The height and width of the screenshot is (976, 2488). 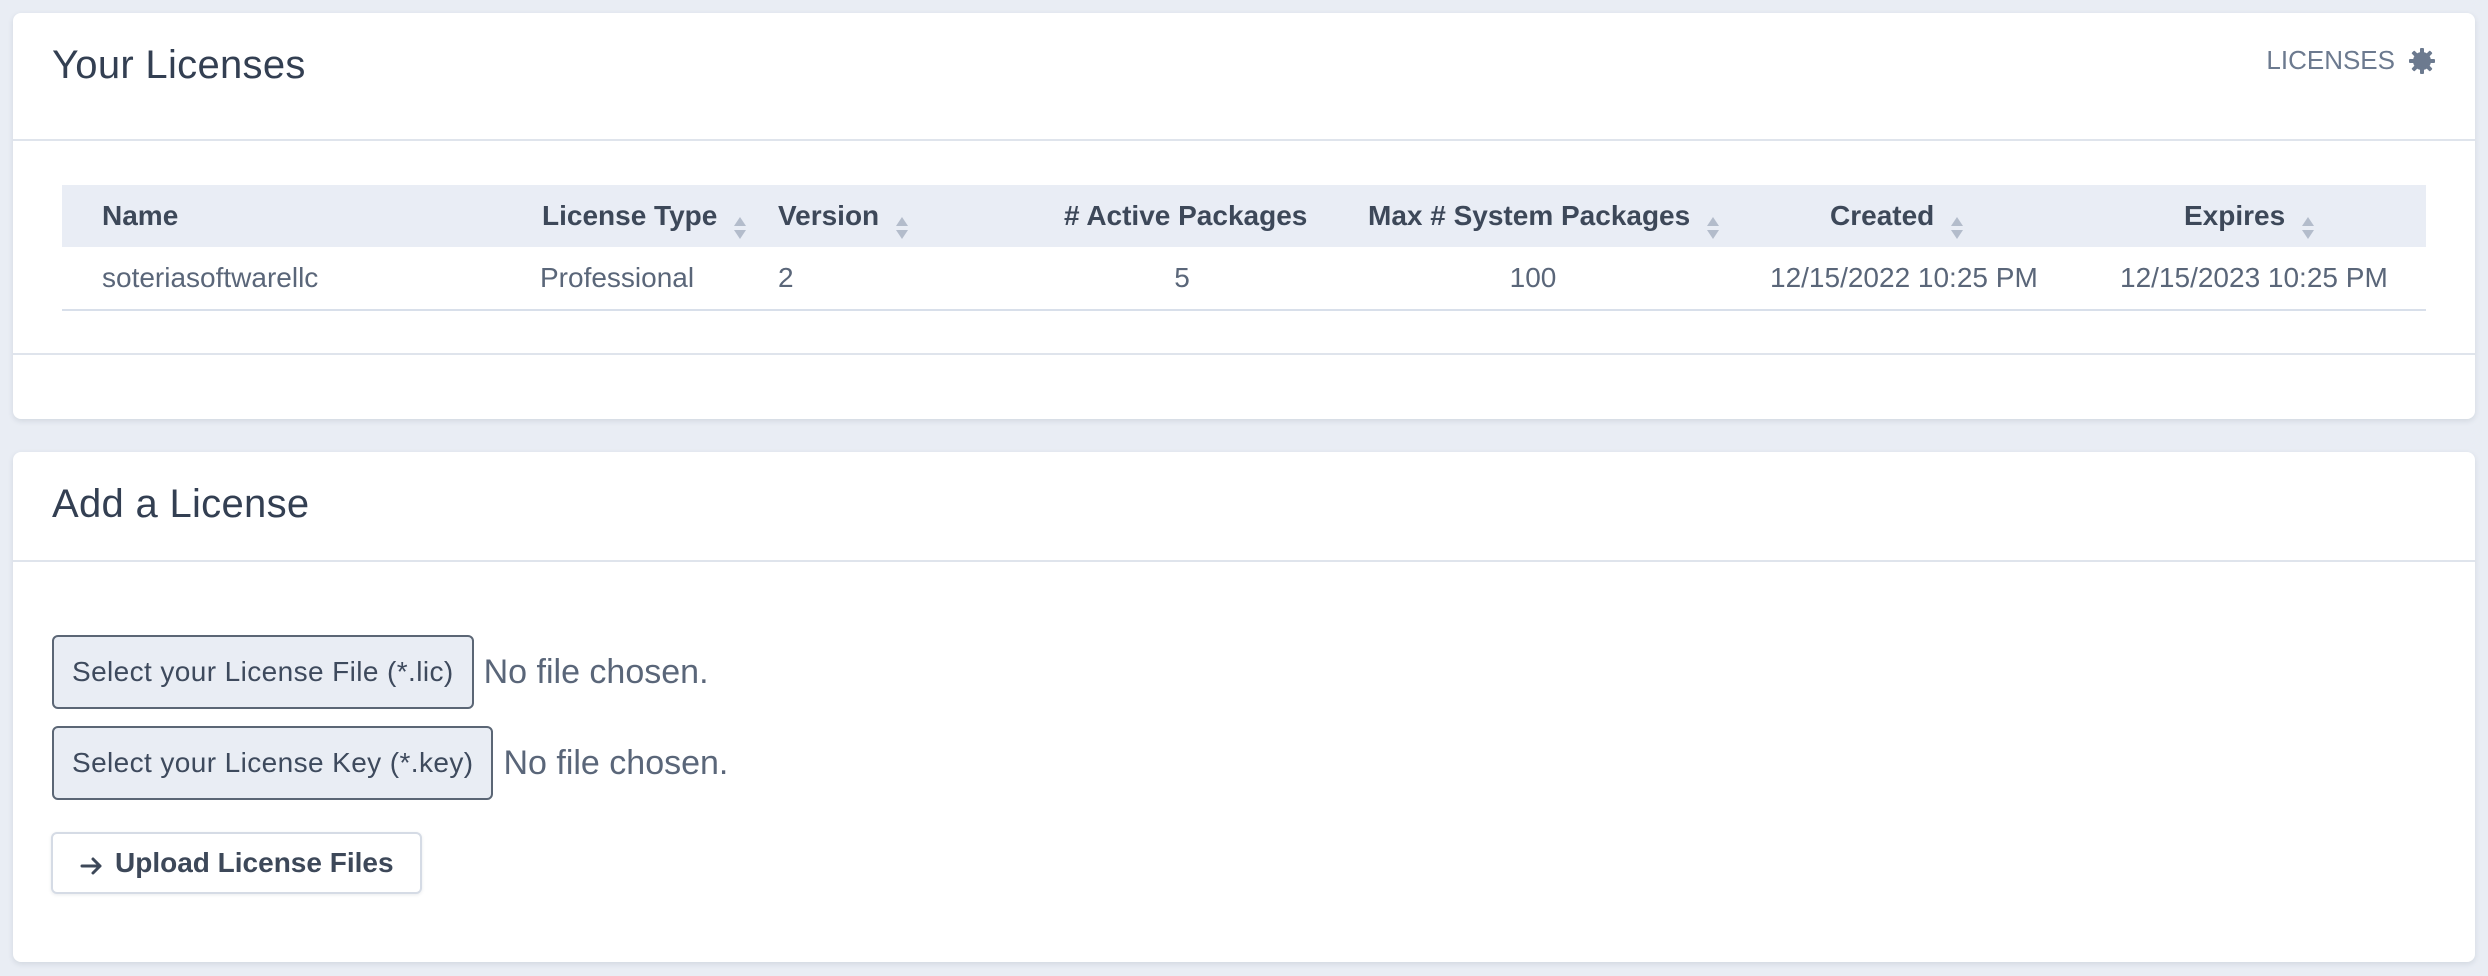 What do you see at coordinates (1533, 277) in the screenshot?
I see `cell-max-system-packages: 100` at bounding box center [1533, 277].